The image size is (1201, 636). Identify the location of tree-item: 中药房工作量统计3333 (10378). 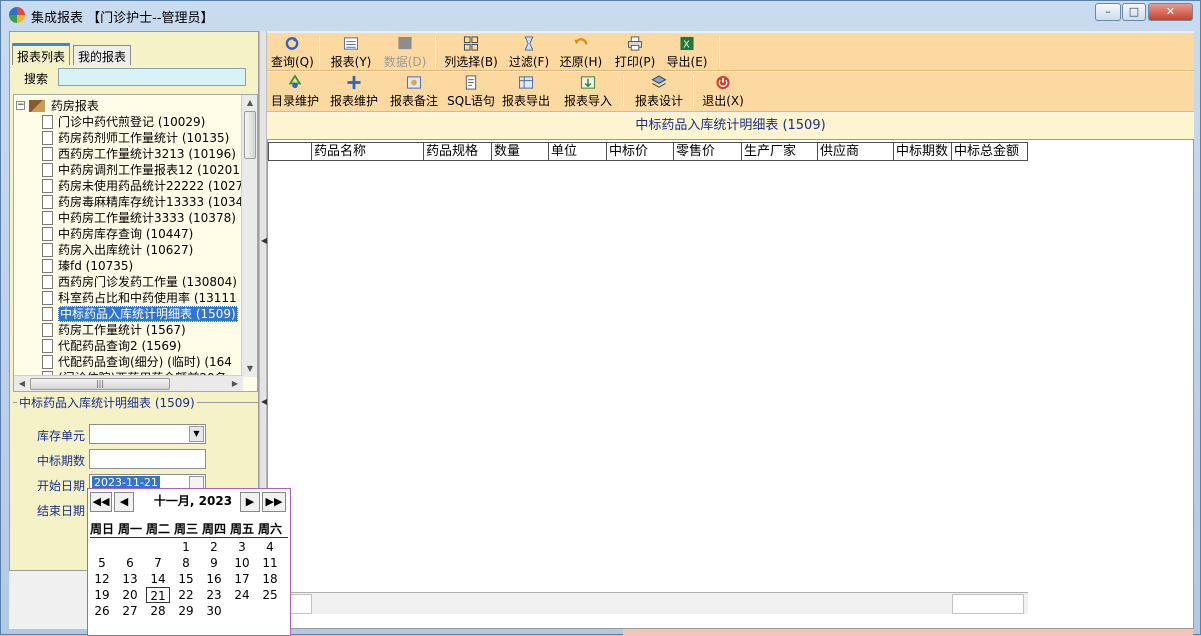
(139, 217).